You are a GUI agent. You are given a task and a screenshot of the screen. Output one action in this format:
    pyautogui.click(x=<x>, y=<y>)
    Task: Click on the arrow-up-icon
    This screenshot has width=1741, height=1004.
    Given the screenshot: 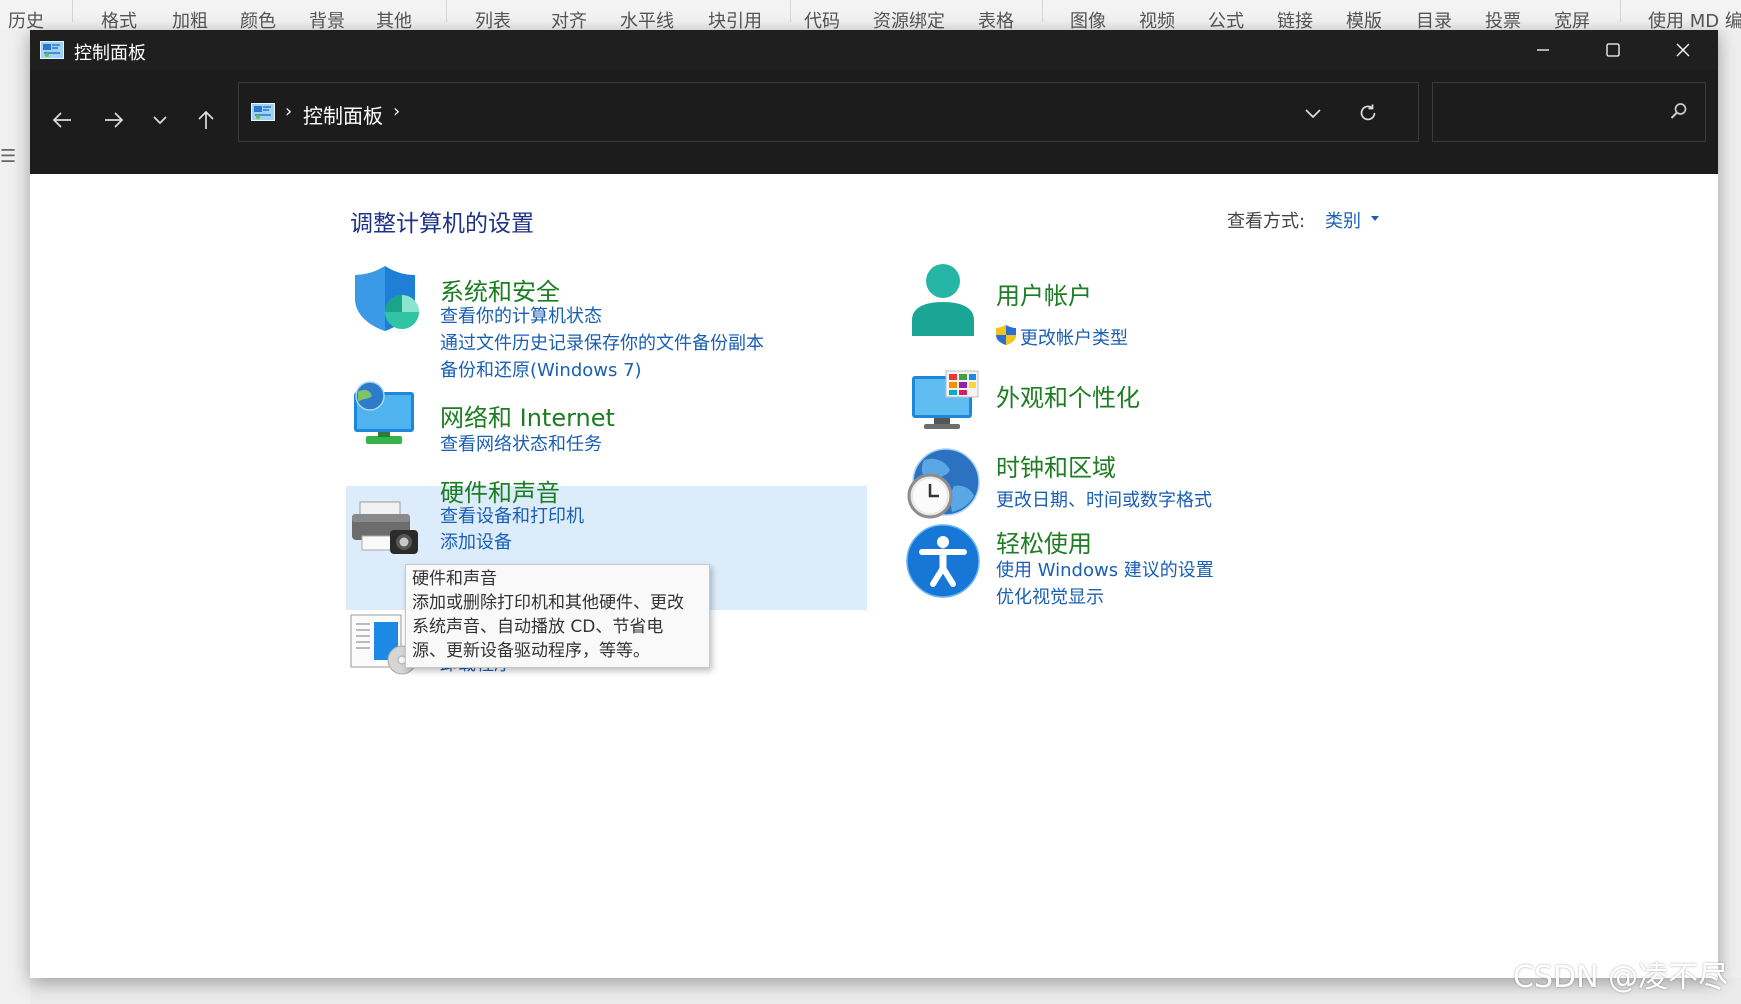 What is the action you would take?
    pyautogui.click(x=206, y=119)
    